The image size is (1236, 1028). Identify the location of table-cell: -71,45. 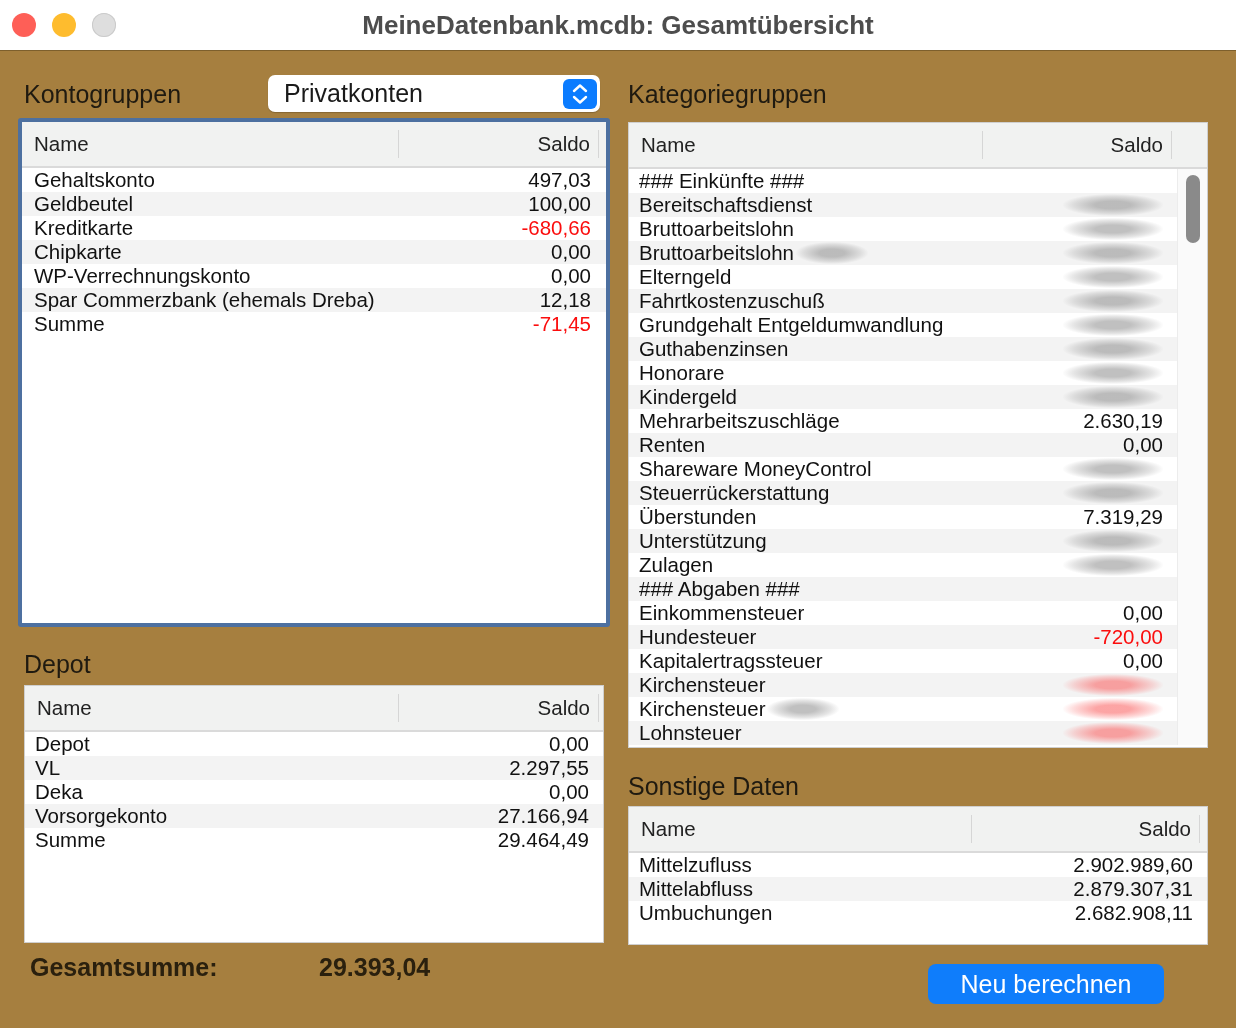
(561, 324).